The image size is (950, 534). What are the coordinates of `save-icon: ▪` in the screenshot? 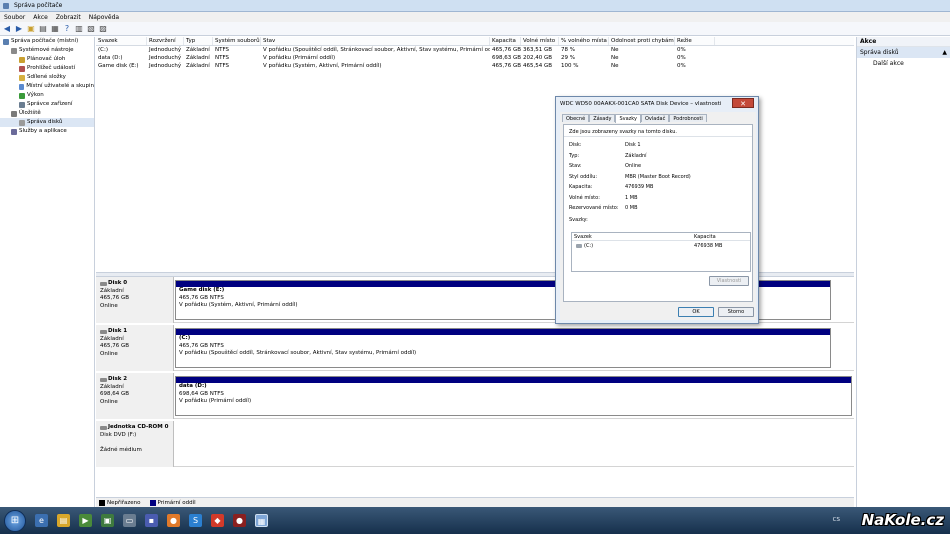 It's located at (151, 520).